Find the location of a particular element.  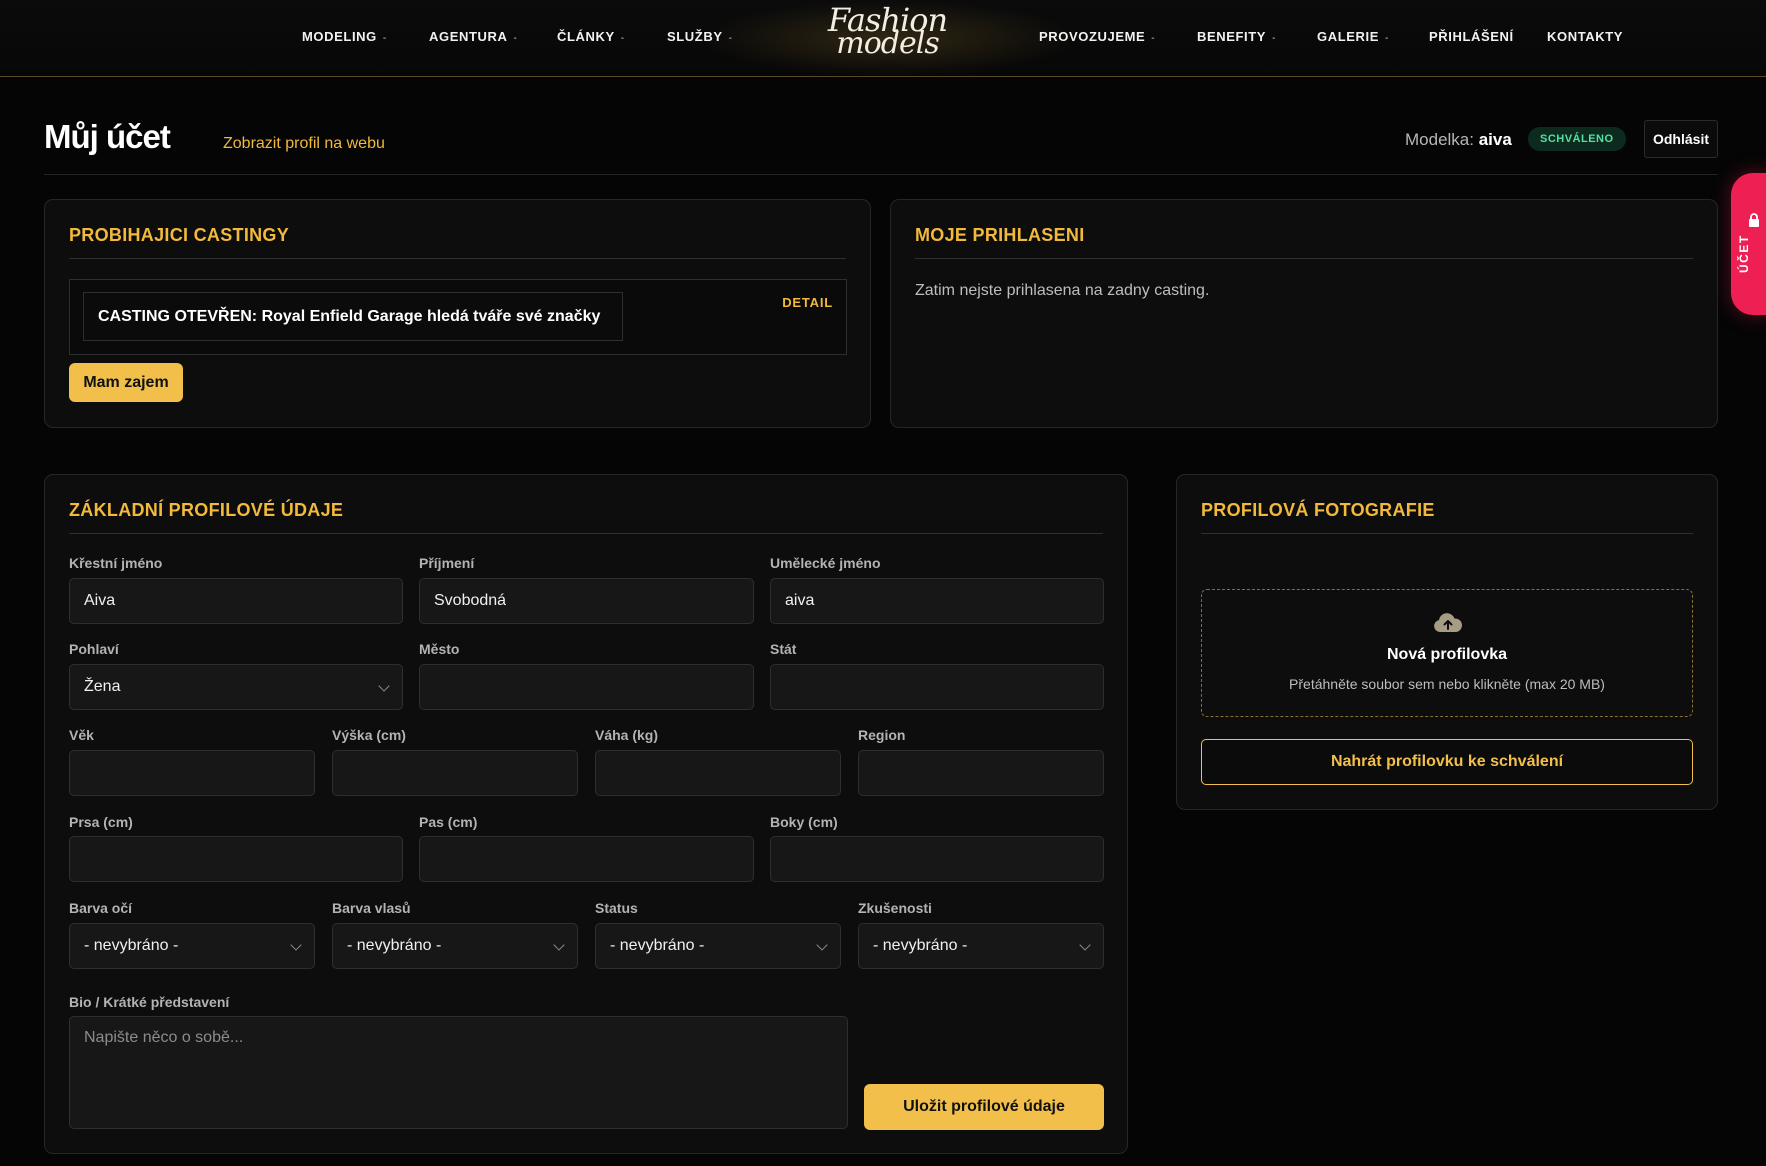

nav-label: AGENTURA is located at coordinates (468, 36).